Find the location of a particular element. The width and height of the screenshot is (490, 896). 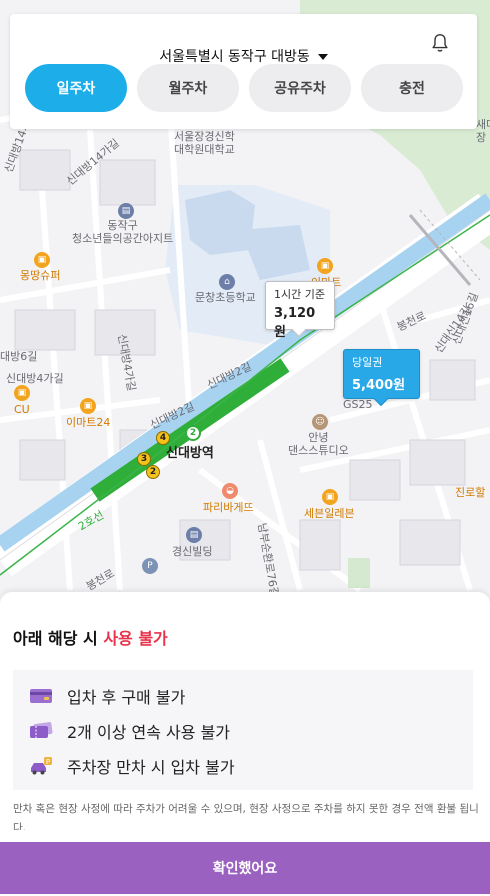

line-4-marker: 4 is located at coordinates (163, 438).